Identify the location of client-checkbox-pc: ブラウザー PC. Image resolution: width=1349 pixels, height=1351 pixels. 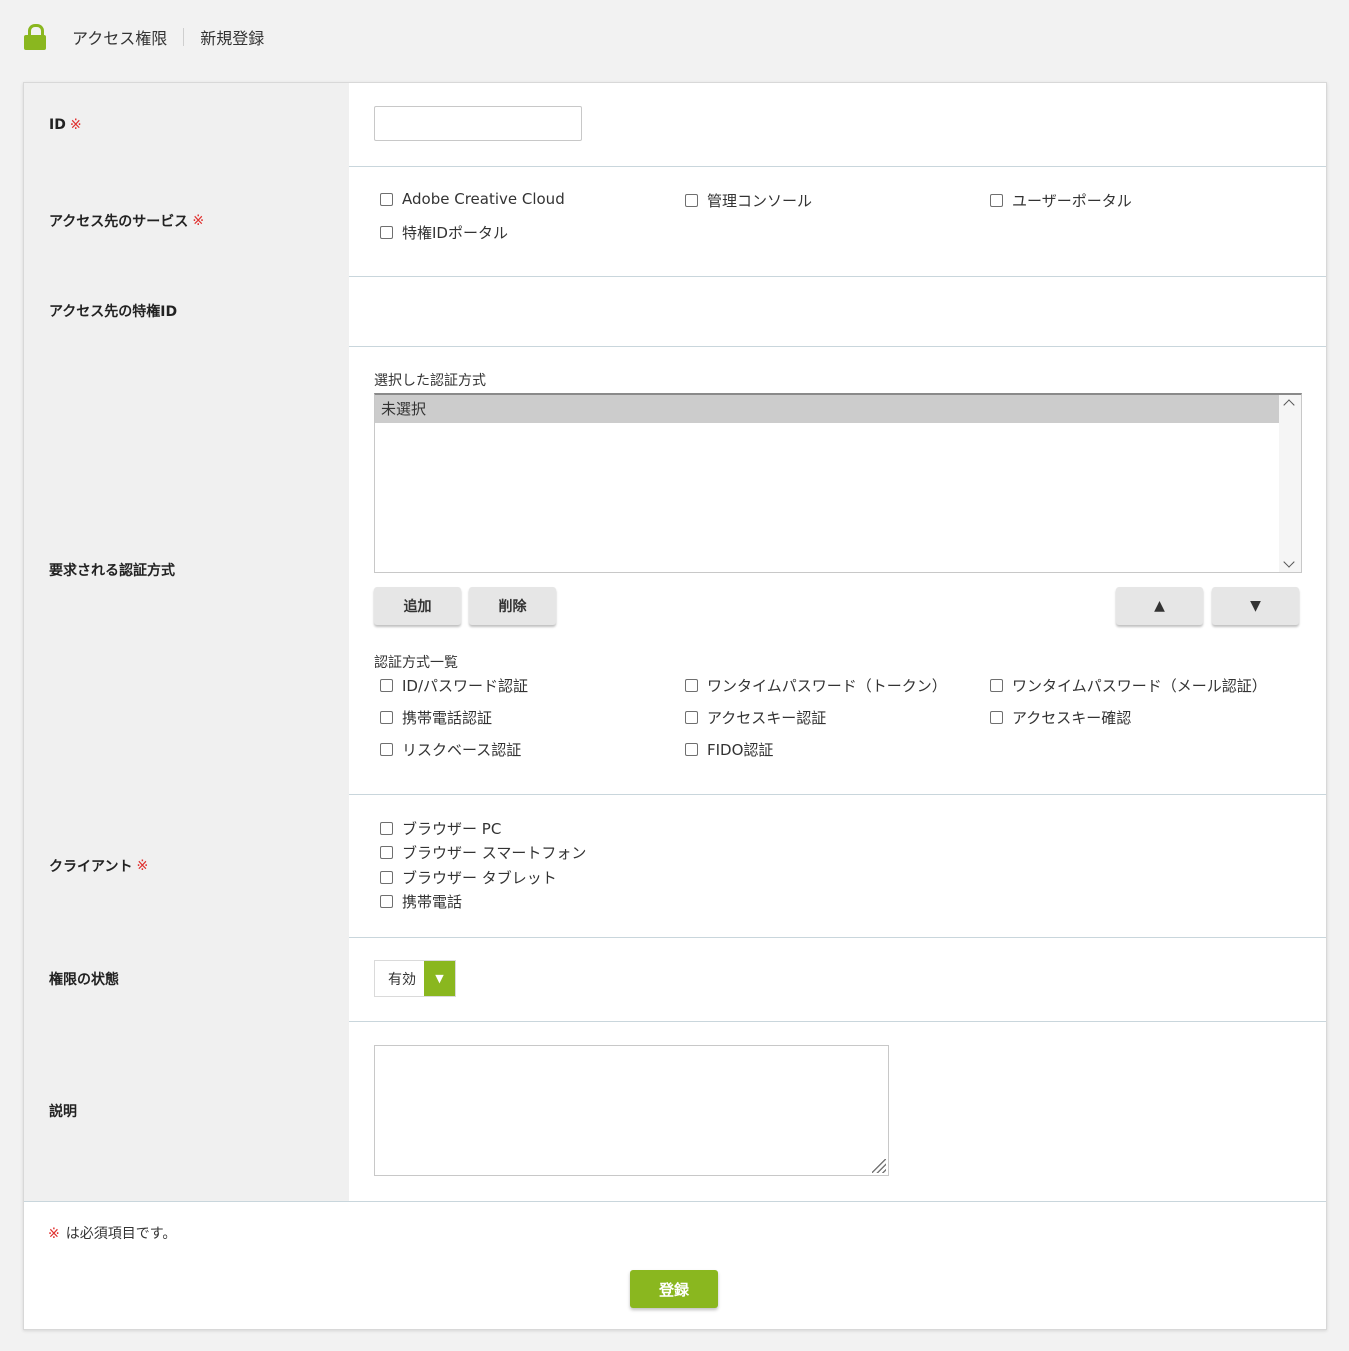
(440, 828).